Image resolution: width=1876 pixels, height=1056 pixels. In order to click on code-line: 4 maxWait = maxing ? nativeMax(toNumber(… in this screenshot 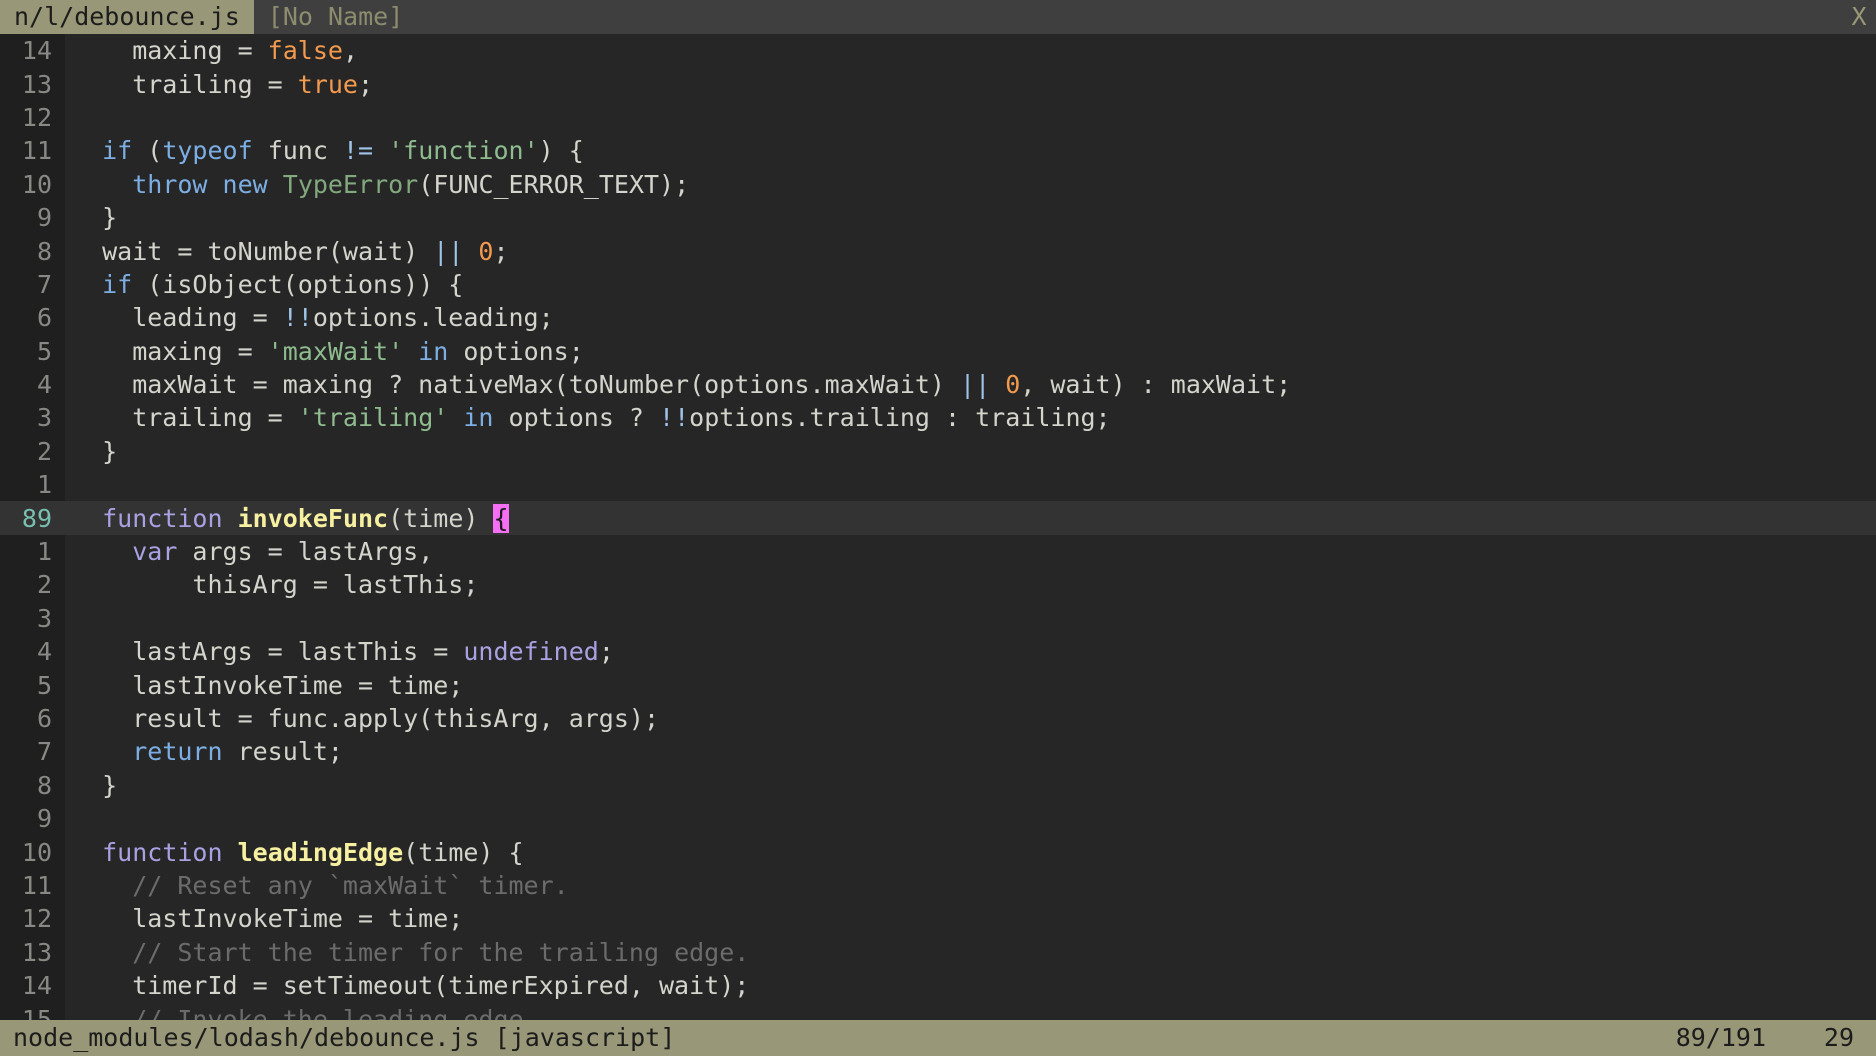, I will do `click(938, 384)`.